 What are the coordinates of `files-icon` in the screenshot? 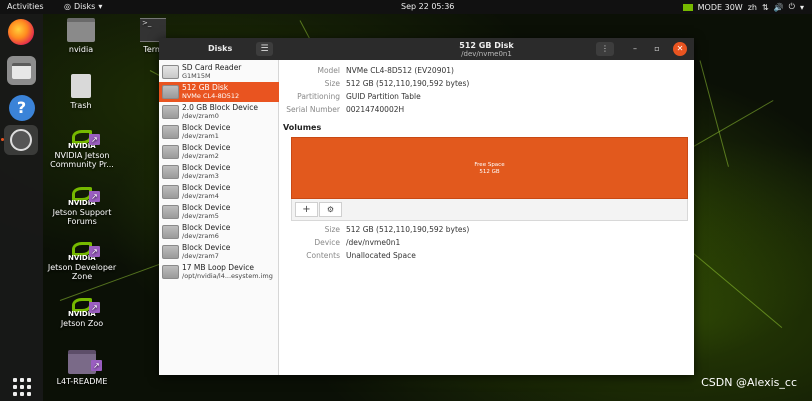 It's located at (21, 70).